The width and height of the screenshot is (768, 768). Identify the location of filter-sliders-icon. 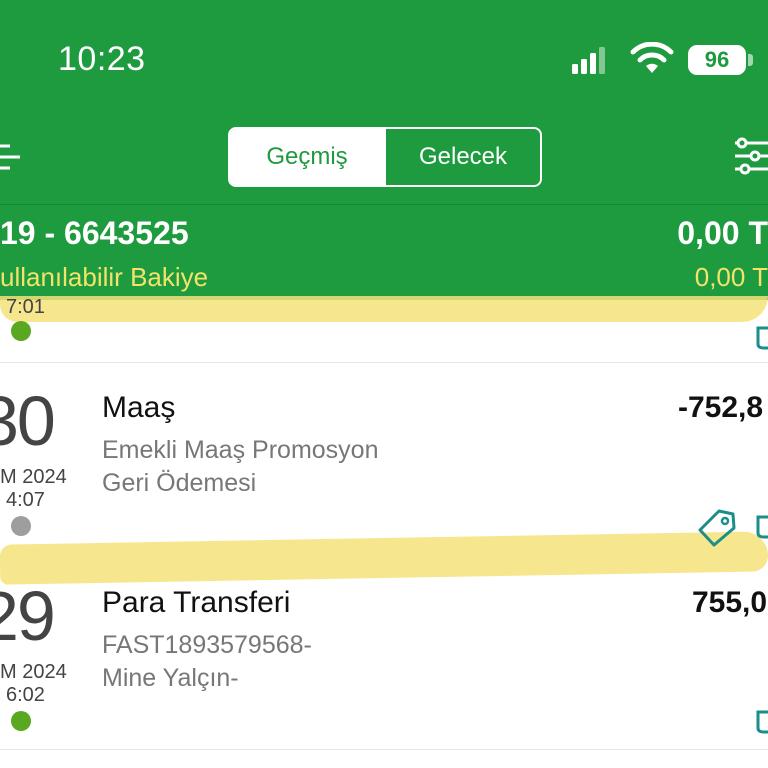
(750, 156).